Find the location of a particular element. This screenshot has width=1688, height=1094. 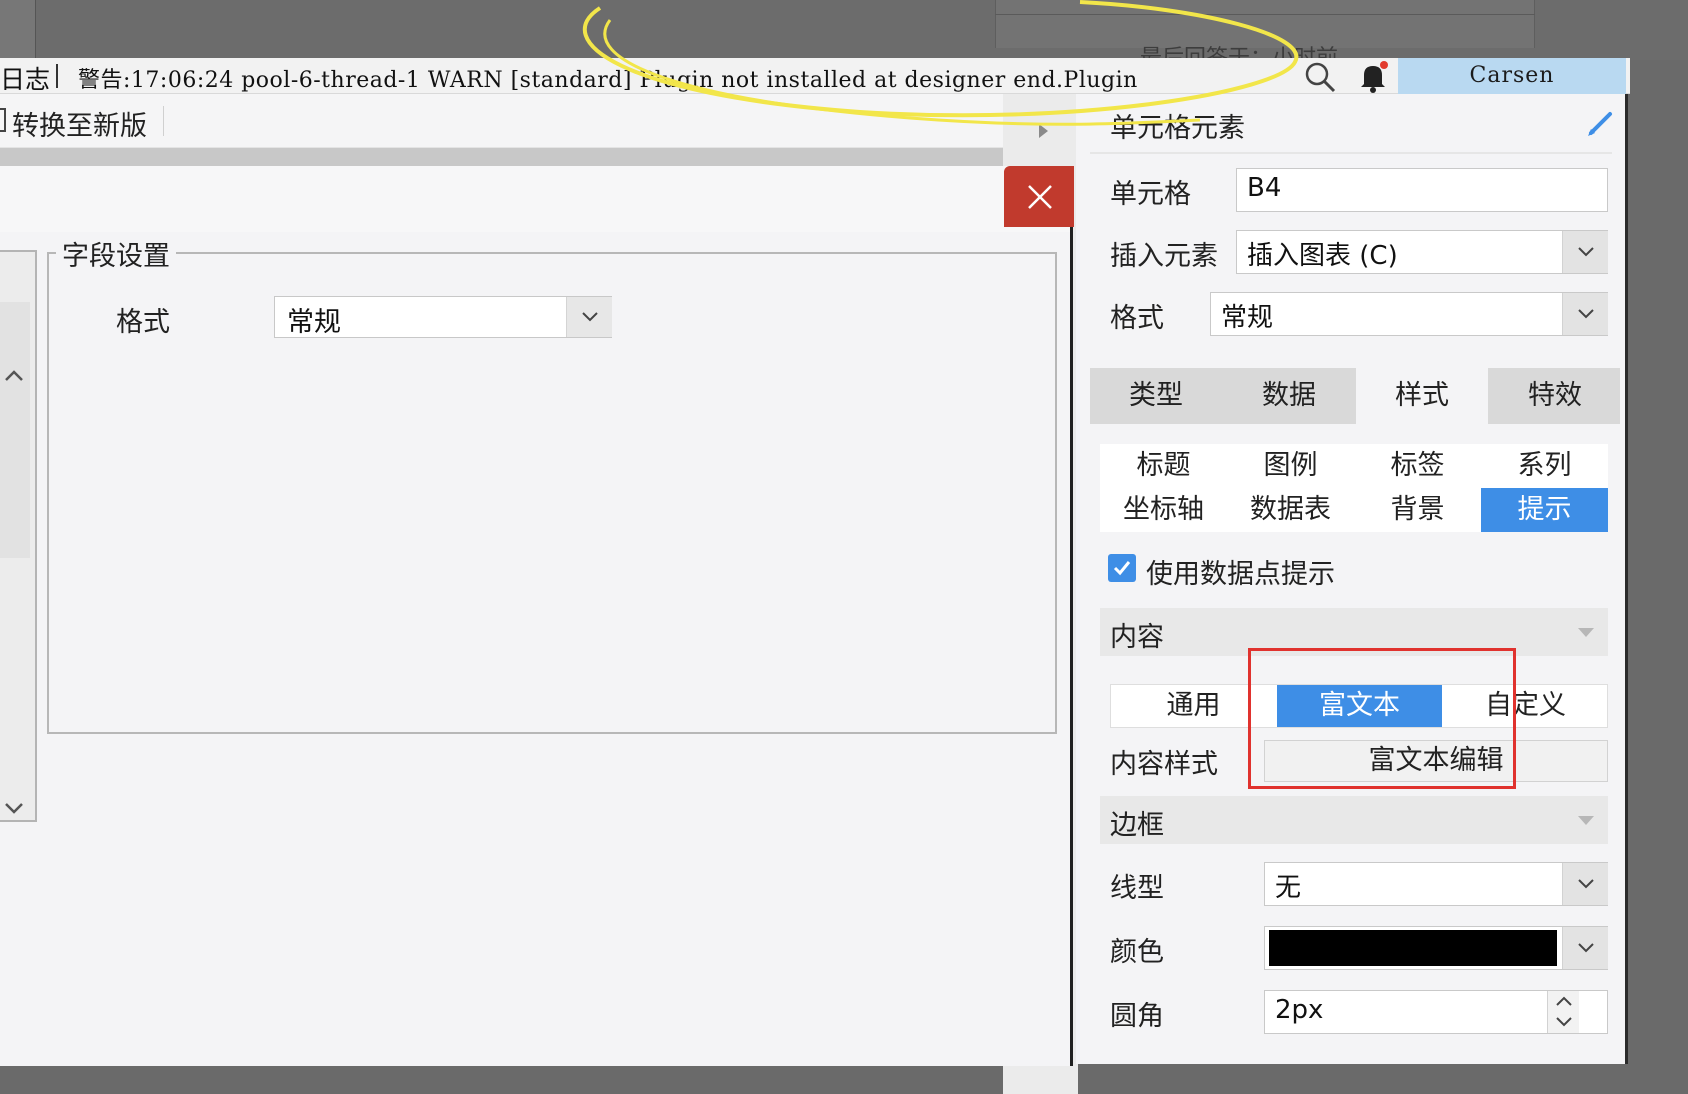

sub-tab-tooltip: 提示 is located at coordinates (1544, 510).